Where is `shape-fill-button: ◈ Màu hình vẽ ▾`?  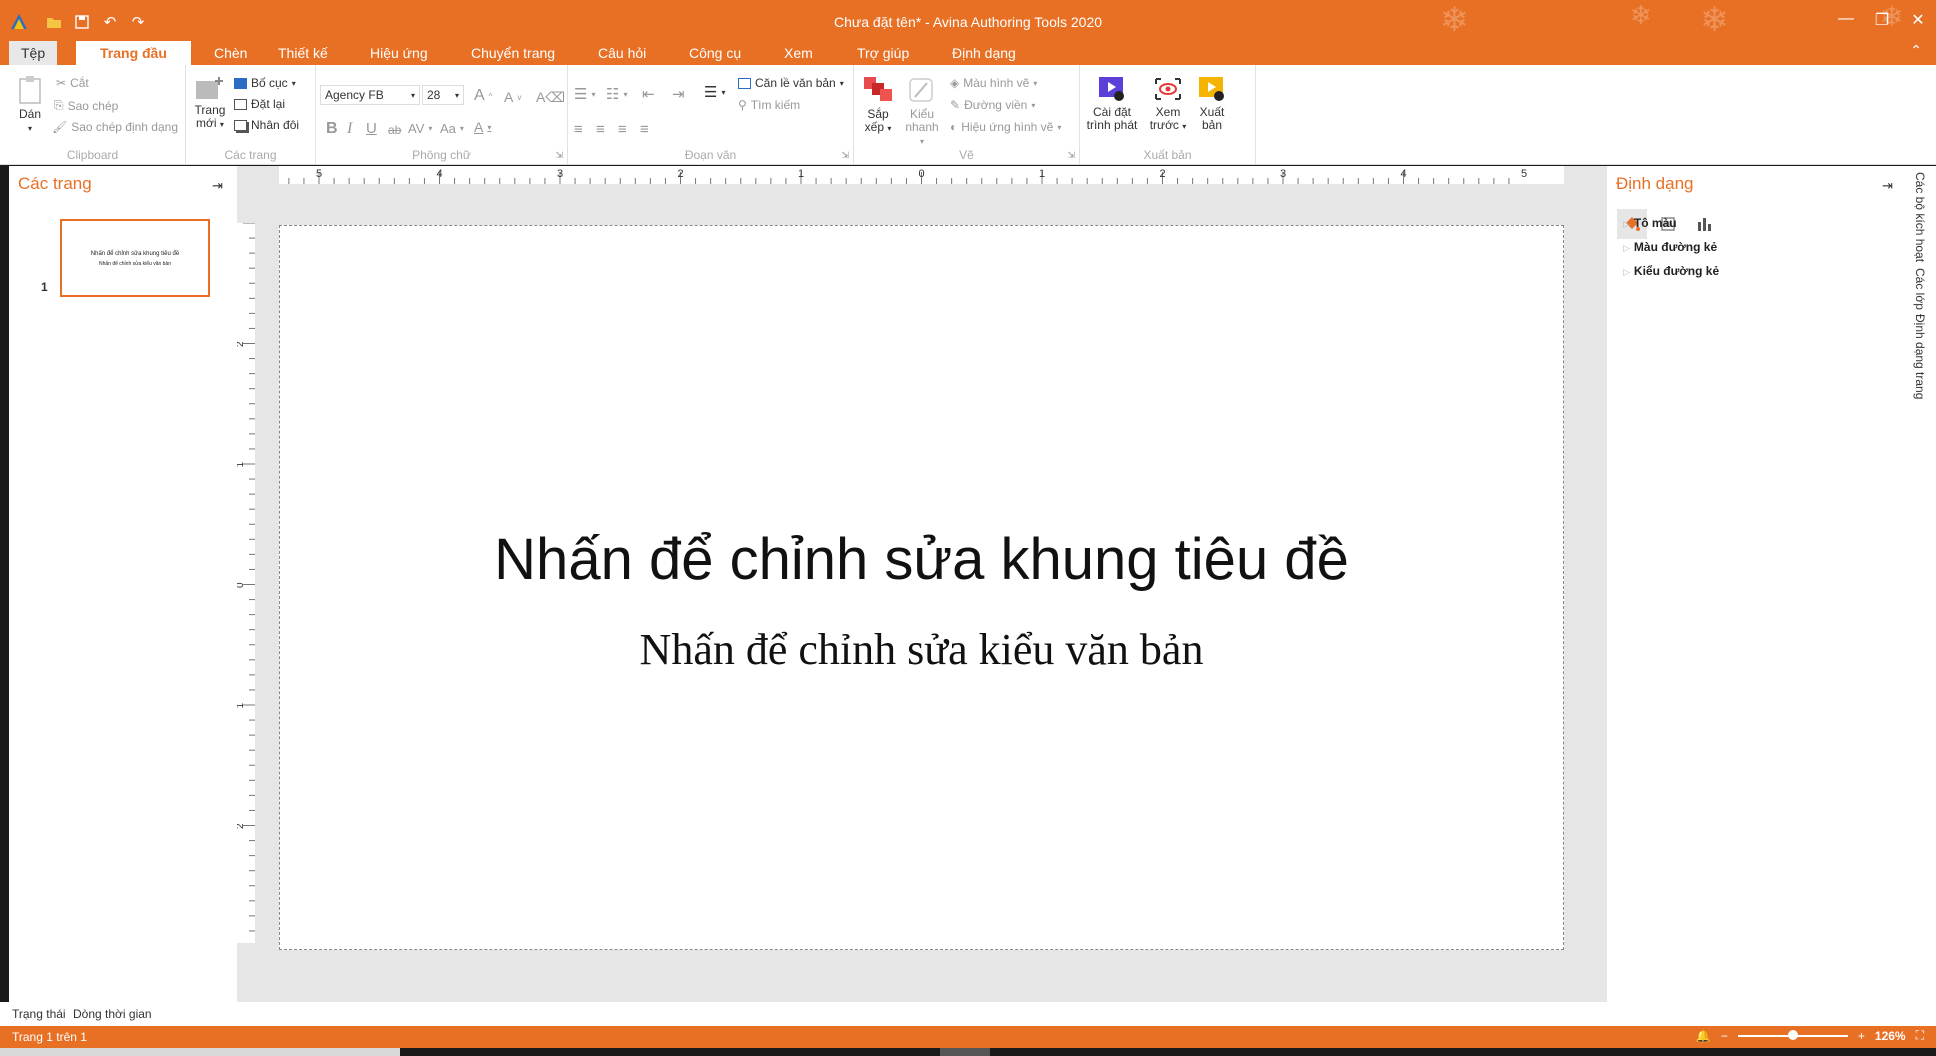
shape-fill-button: ◈ Màu hình vẽ ▾ is located at coordinates (993, 83).